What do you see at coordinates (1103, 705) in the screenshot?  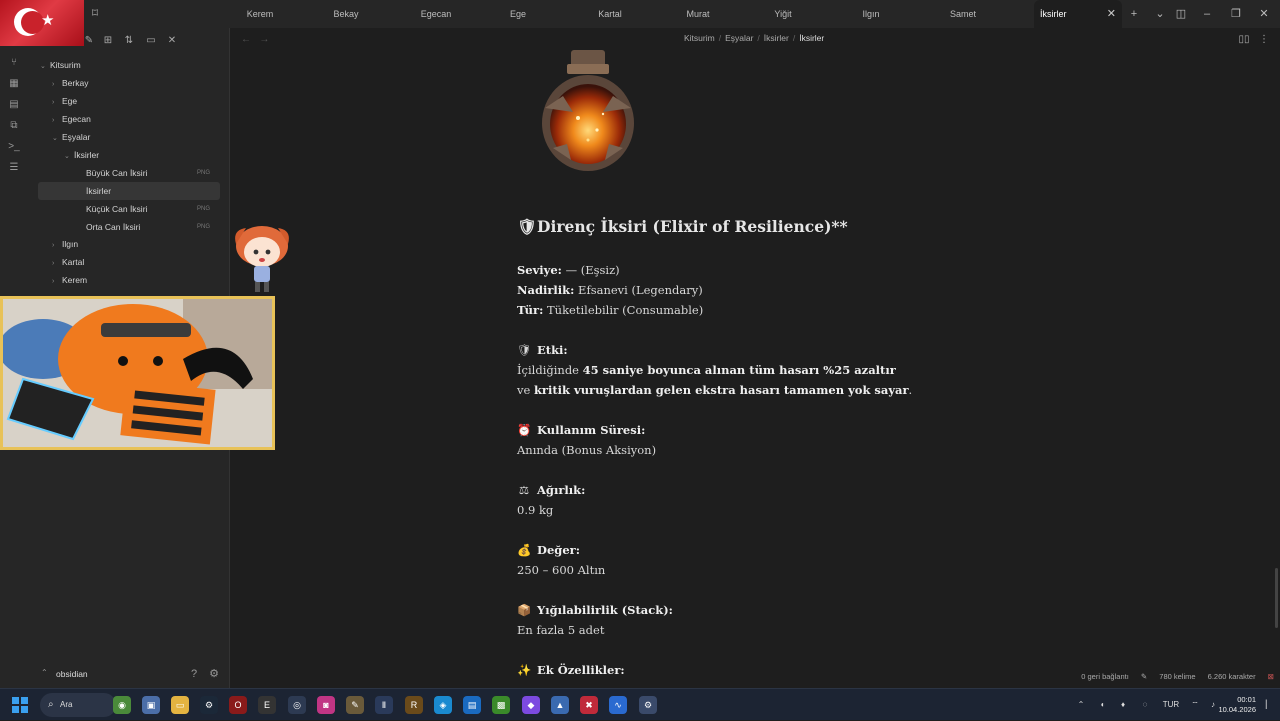 I see `tray-app-icon: ◐` at bounding box center [1103, 705].